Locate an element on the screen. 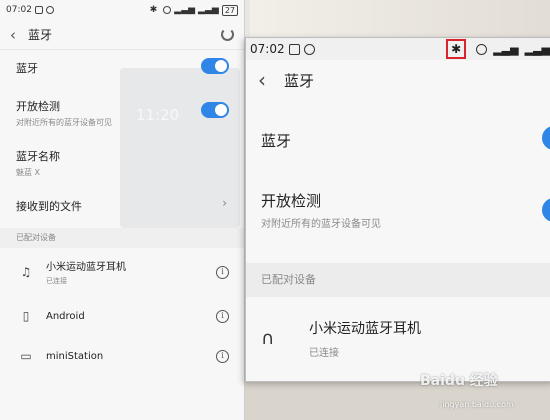 The height and width of the screenshot is (420, 550). refresh-icon is located at coordinates (227, 34).